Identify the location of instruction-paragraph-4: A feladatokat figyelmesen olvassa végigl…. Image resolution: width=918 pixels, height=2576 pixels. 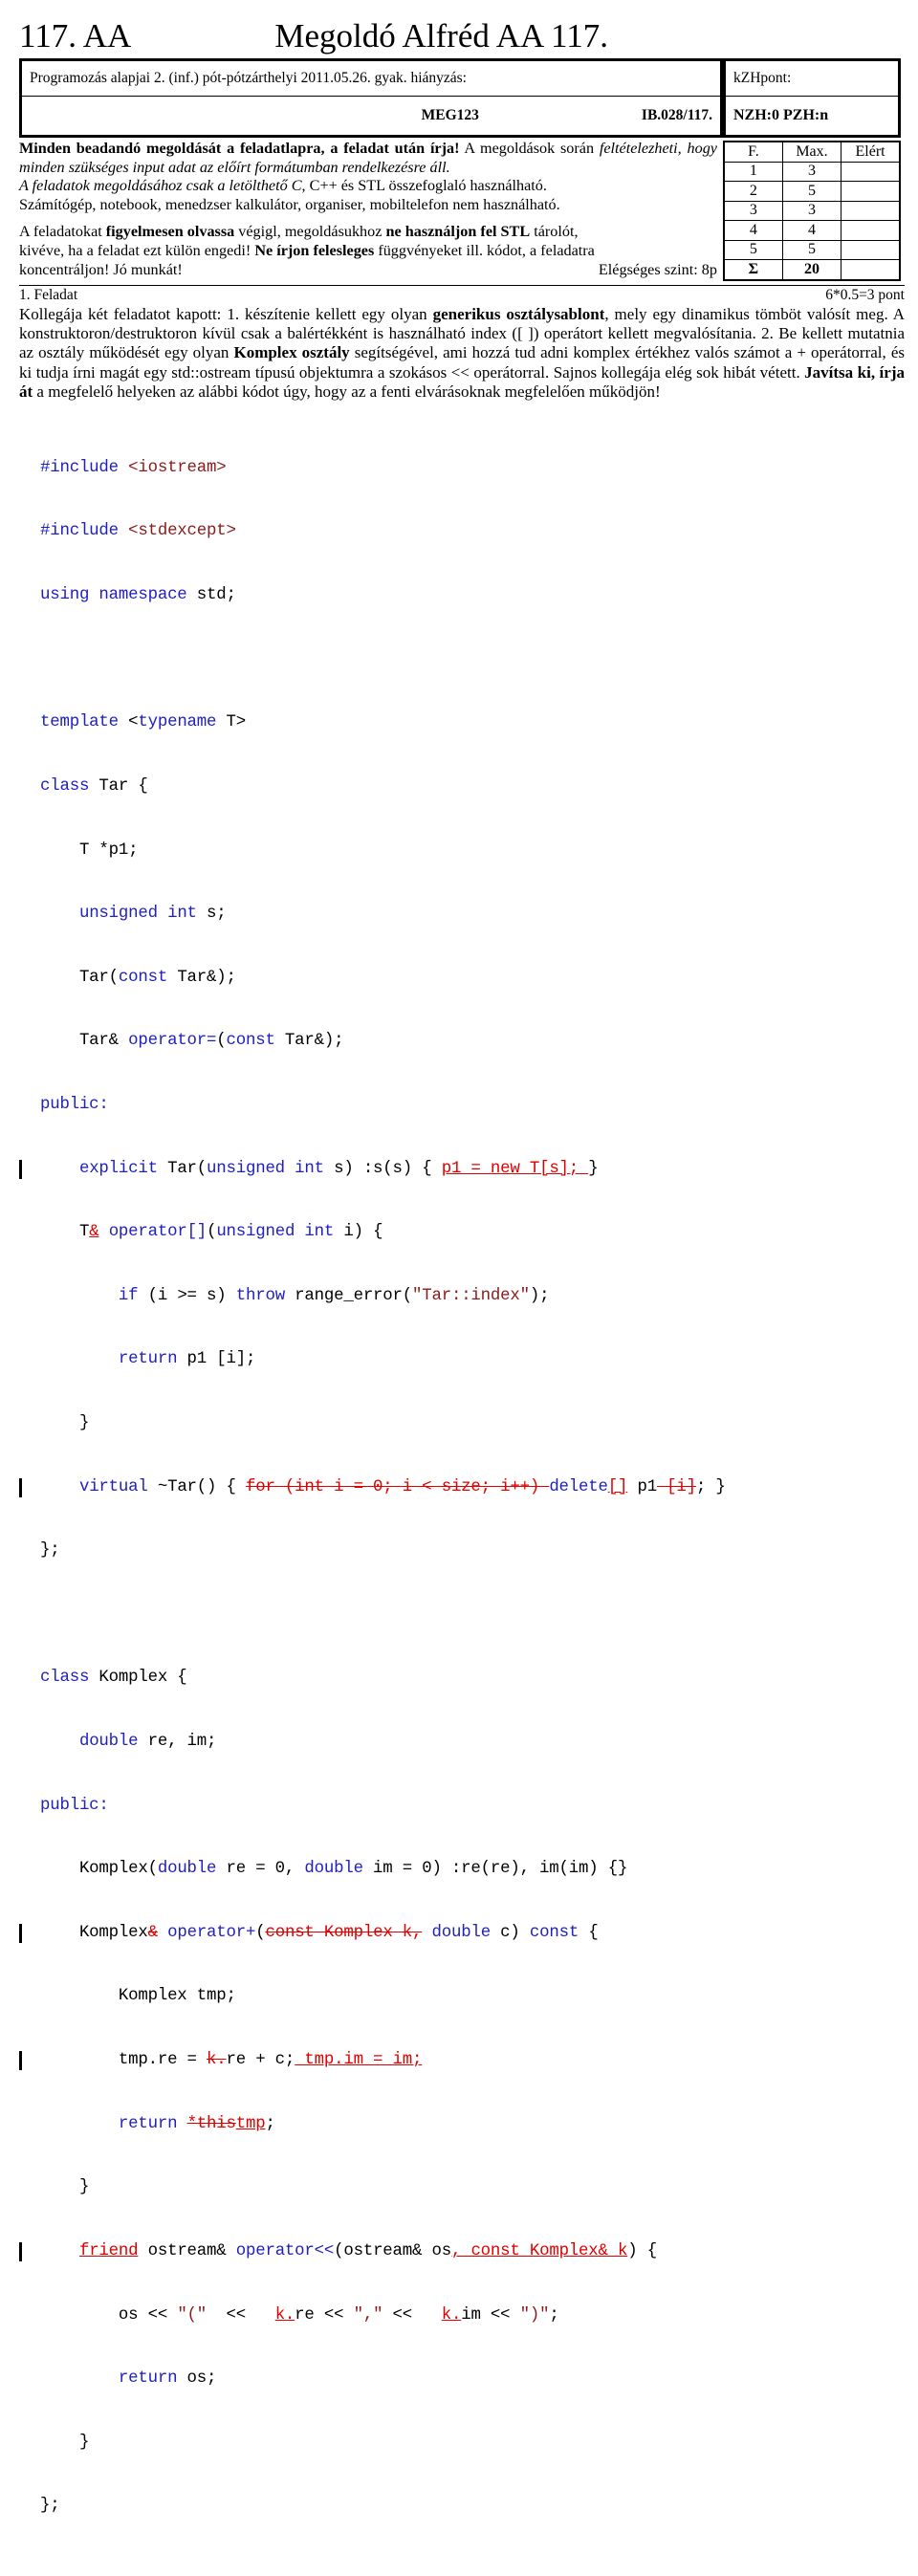
(368, 232).